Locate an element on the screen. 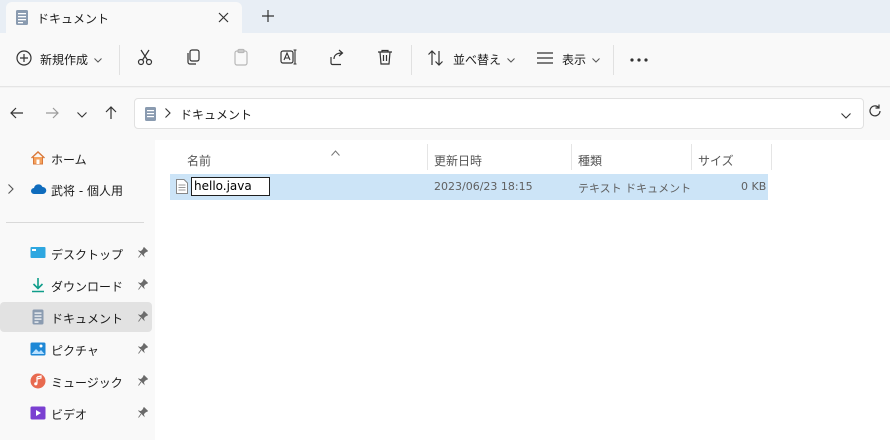  back-button is located at coordinates (17, 114).